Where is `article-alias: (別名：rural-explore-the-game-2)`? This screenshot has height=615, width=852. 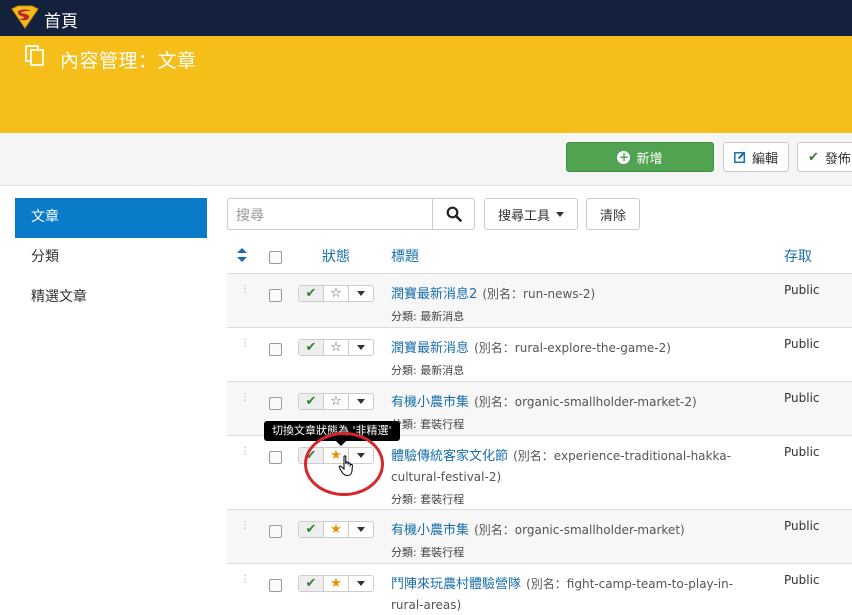 article-alias: (別名：rural-explore-the-game-2) is located at coordinates (572, 348).